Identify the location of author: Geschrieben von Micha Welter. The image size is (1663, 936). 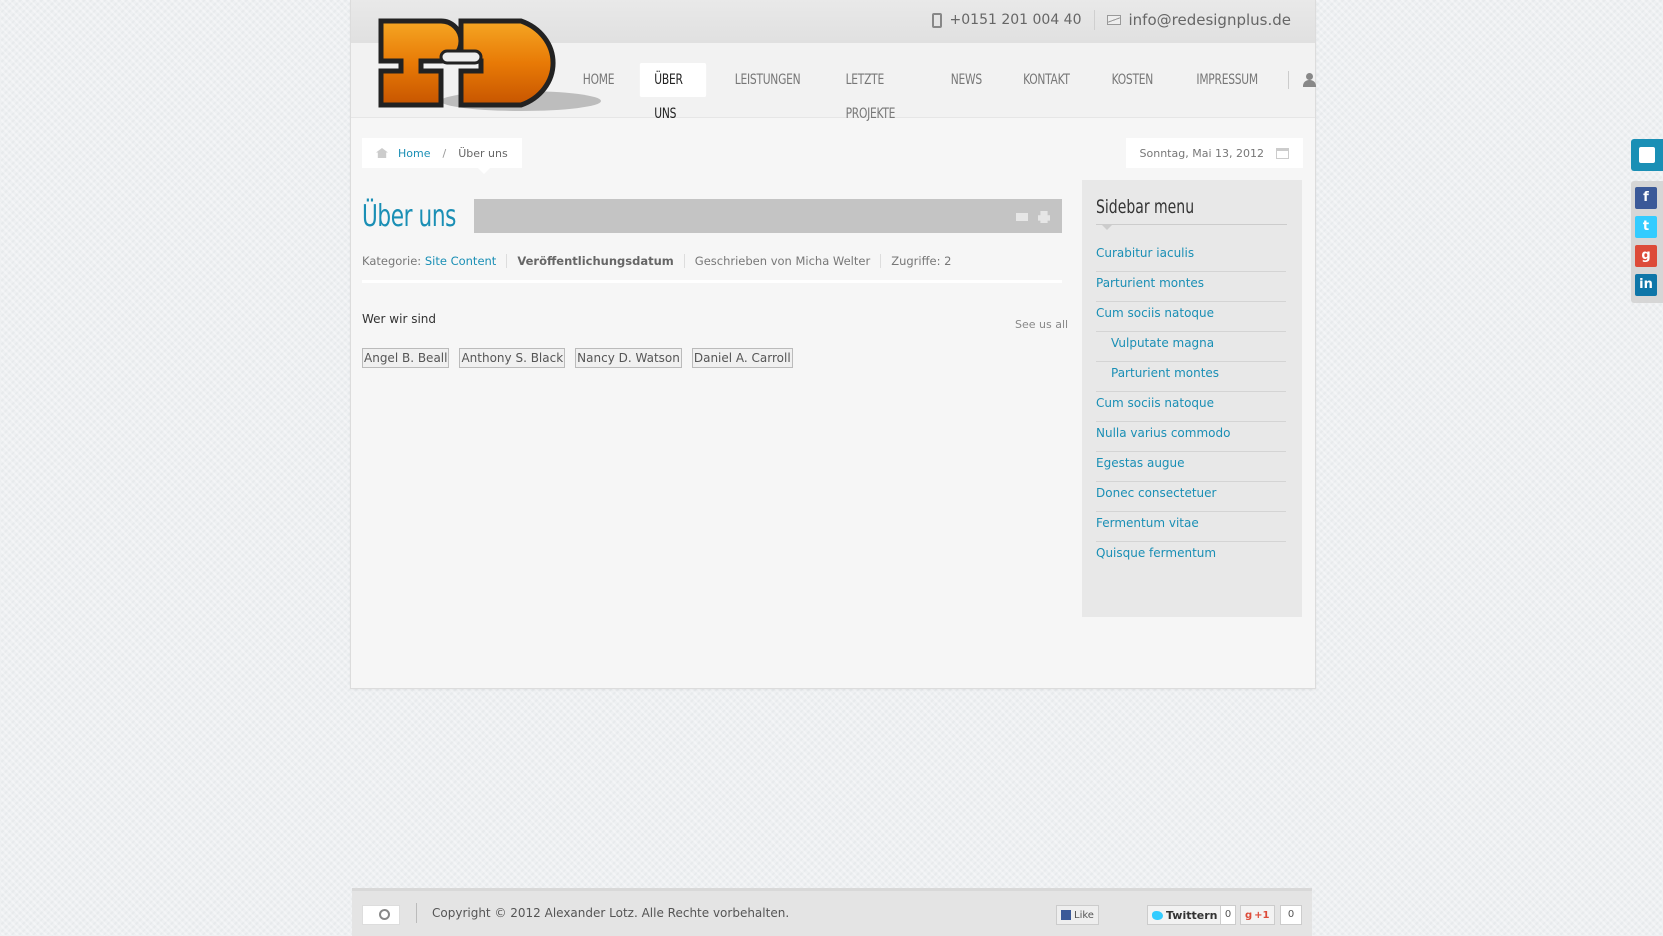
(781, 261).